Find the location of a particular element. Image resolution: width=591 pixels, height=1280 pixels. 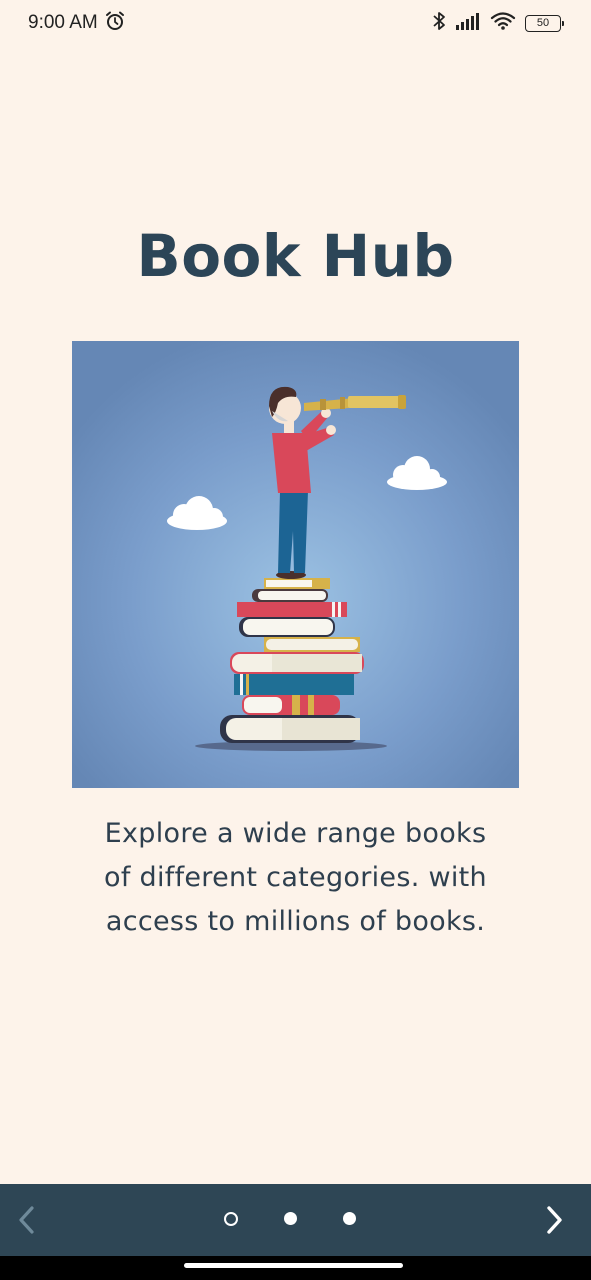

chevron-left-icon is located at coordinates (26, 1220).